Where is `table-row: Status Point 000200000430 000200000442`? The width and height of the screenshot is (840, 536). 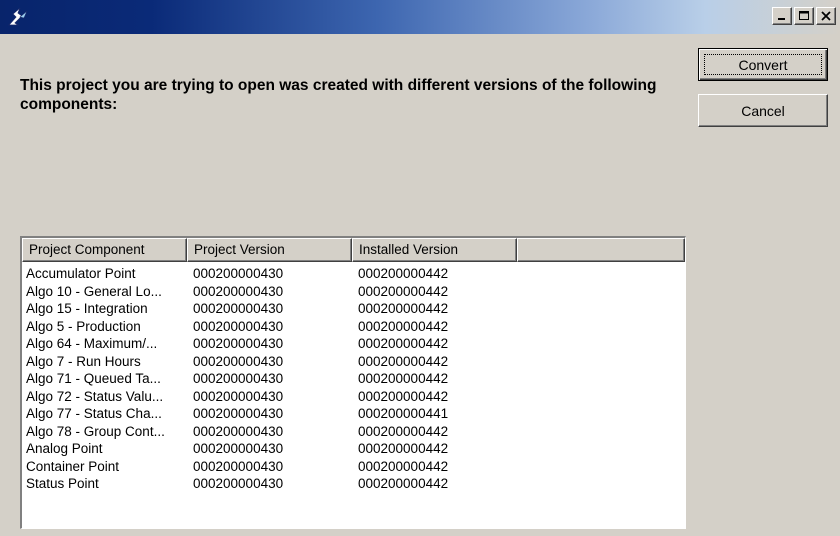
table-row: Status Point 000200000430 000200000442 is located at coordinates (353, 484).